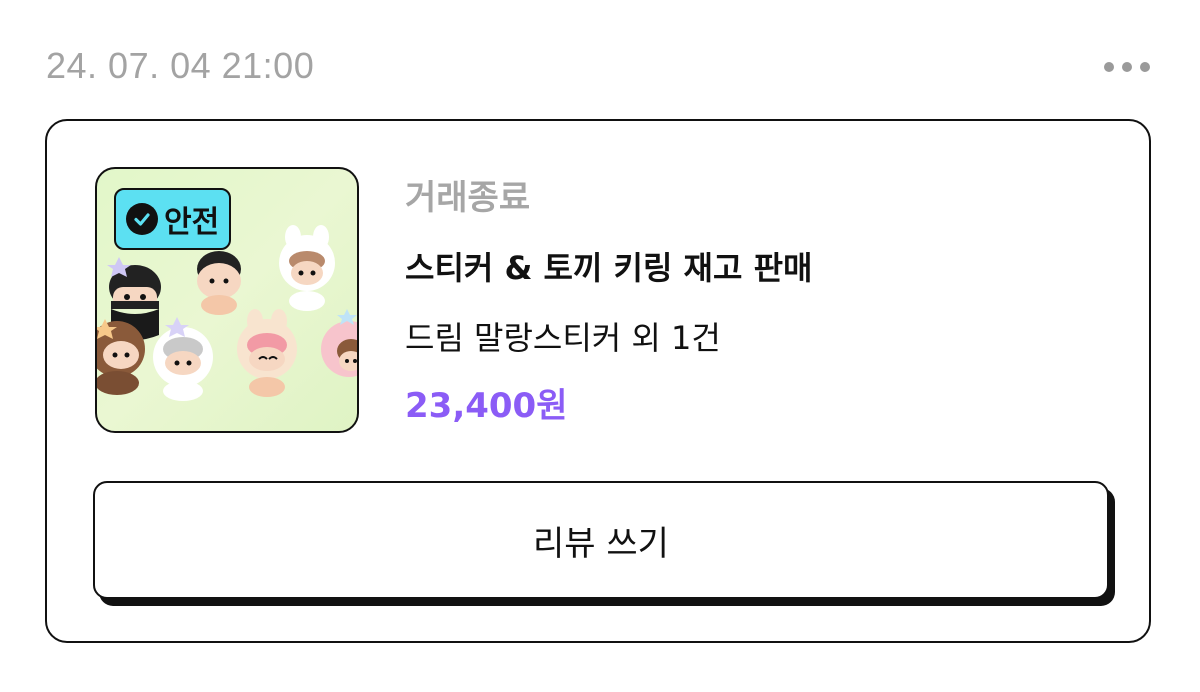 The width and height of the screenshot is (1200, 692). I want to click on more-options-button, so click(1127, 67).